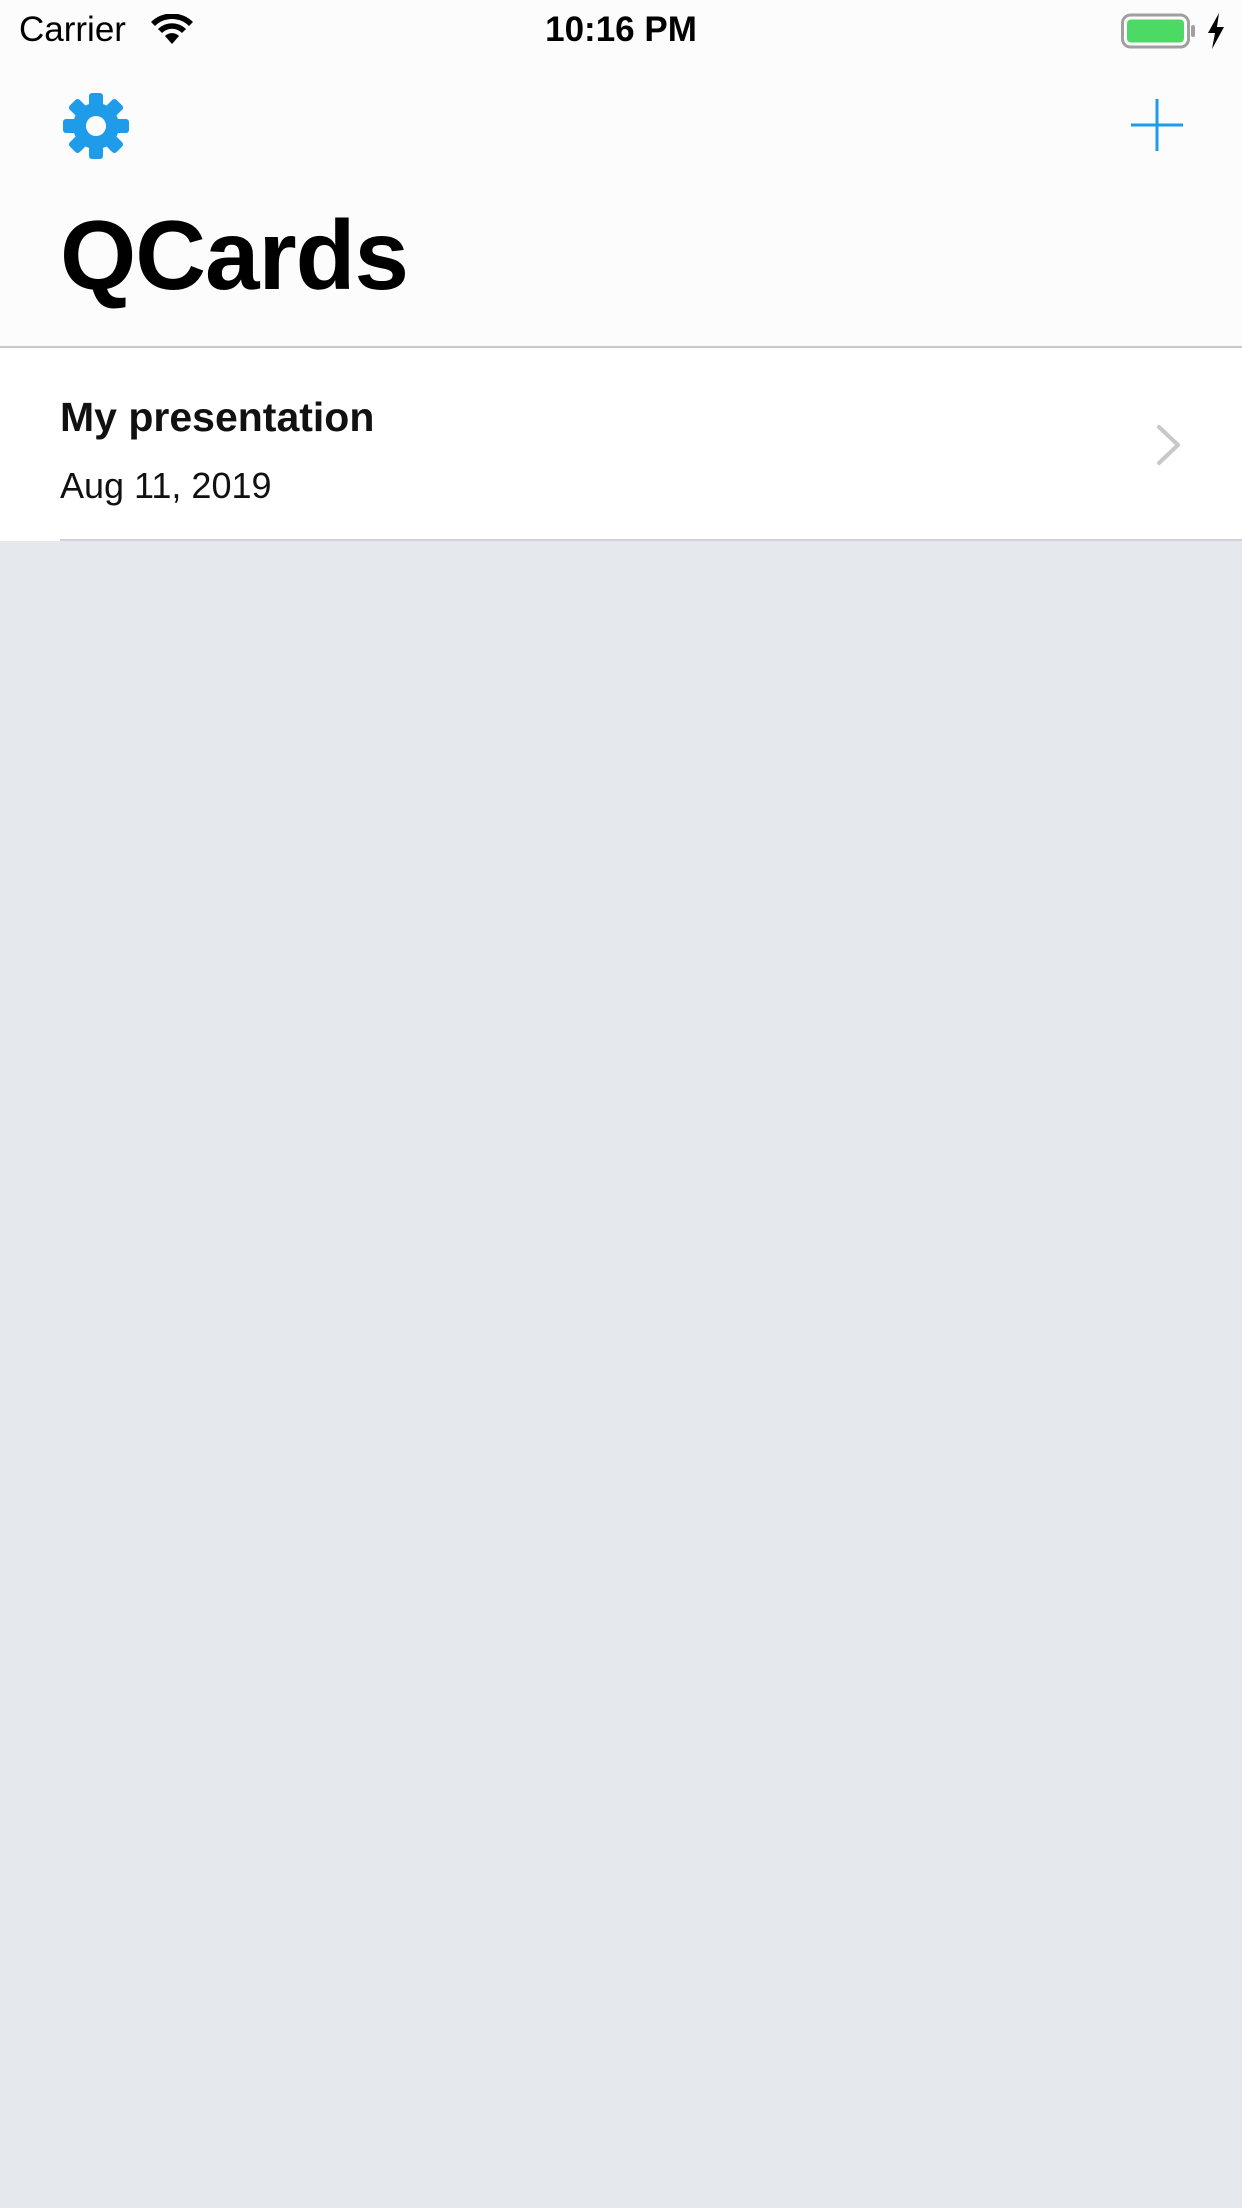  I want to click on settings-button, so click(96, 126).